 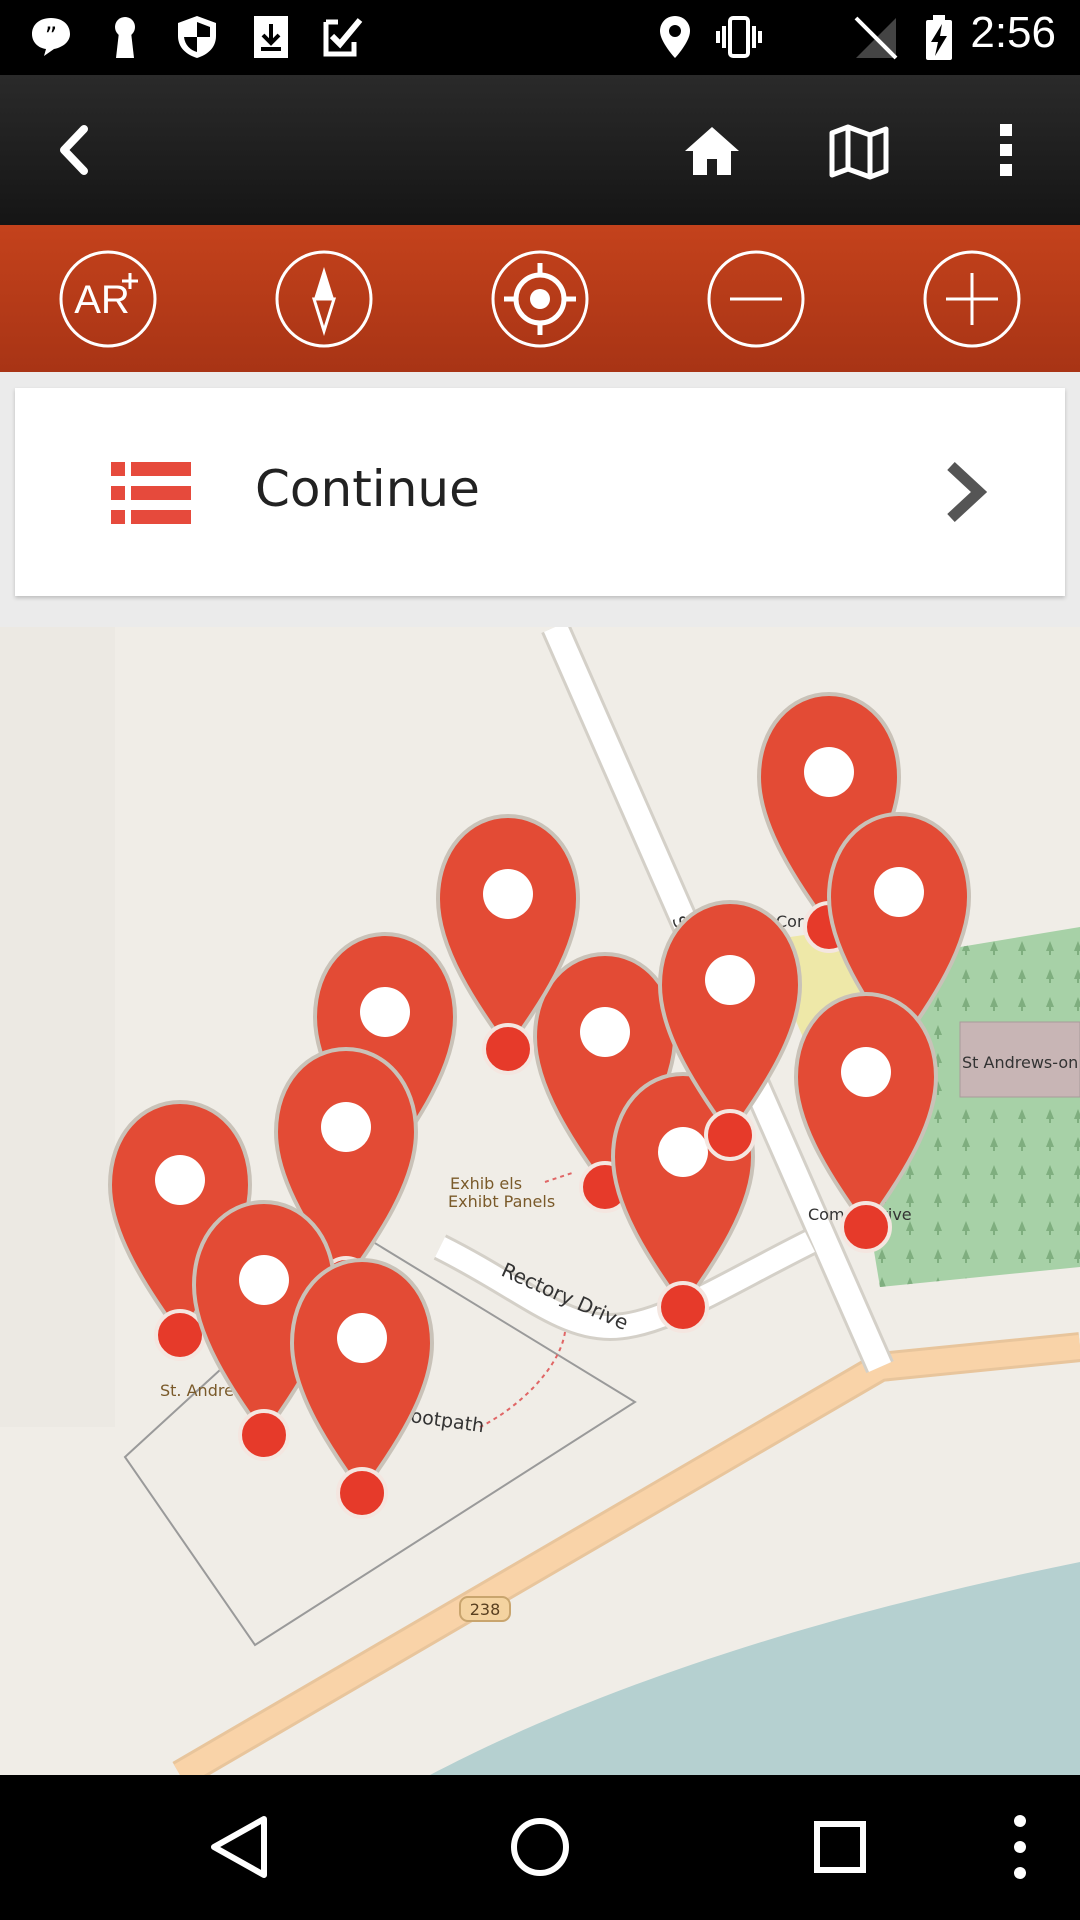 What do you see at coordinates (1020, 1847) in the screenshot?
I see `more-dots-icon` at bounding box center [1020, 1847].